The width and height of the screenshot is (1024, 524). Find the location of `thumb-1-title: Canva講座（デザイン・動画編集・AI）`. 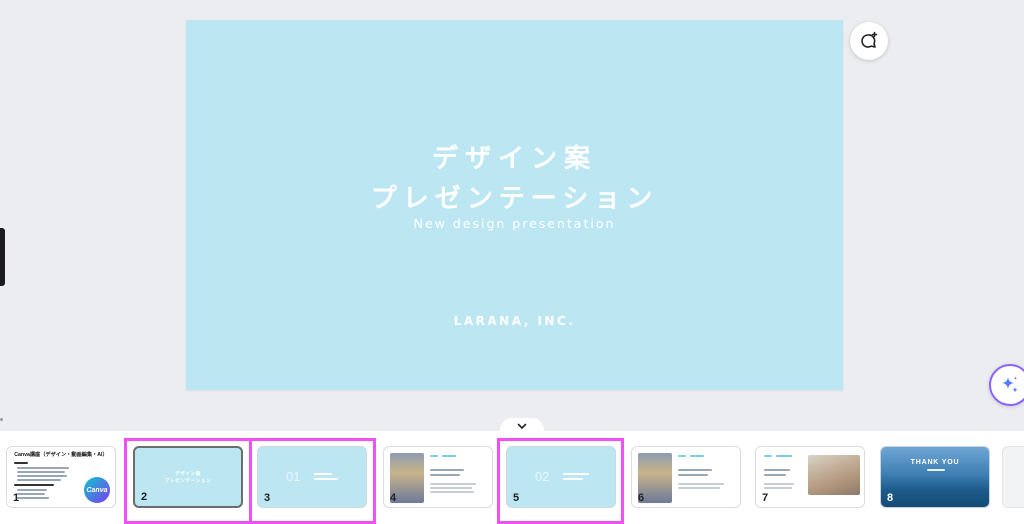

thumb-1-title: Canva講座（デザイン・動画編集・AI） is located at coordinates (61, 455).